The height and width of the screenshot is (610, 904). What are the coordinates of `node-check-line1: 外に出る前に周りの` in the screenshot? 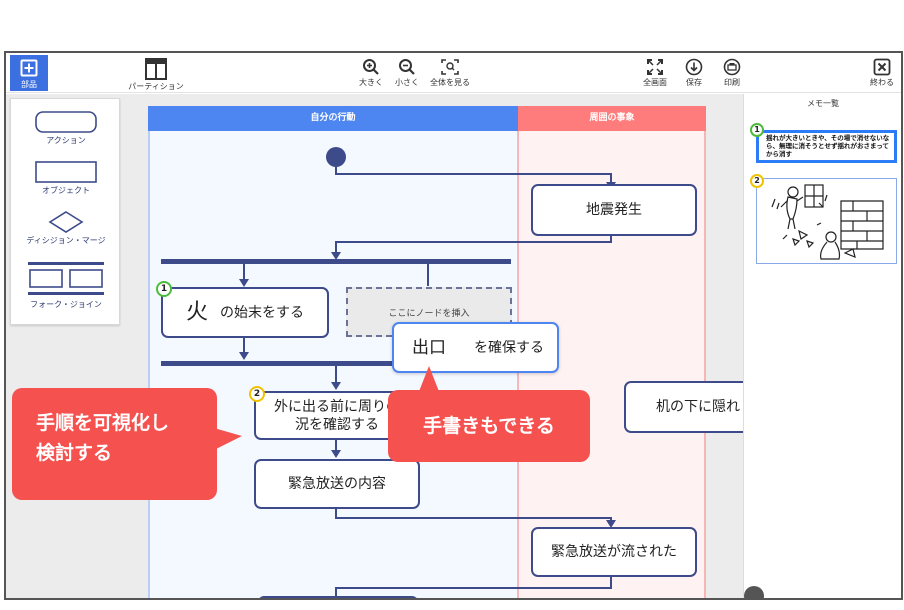 It's located at (337, 406).